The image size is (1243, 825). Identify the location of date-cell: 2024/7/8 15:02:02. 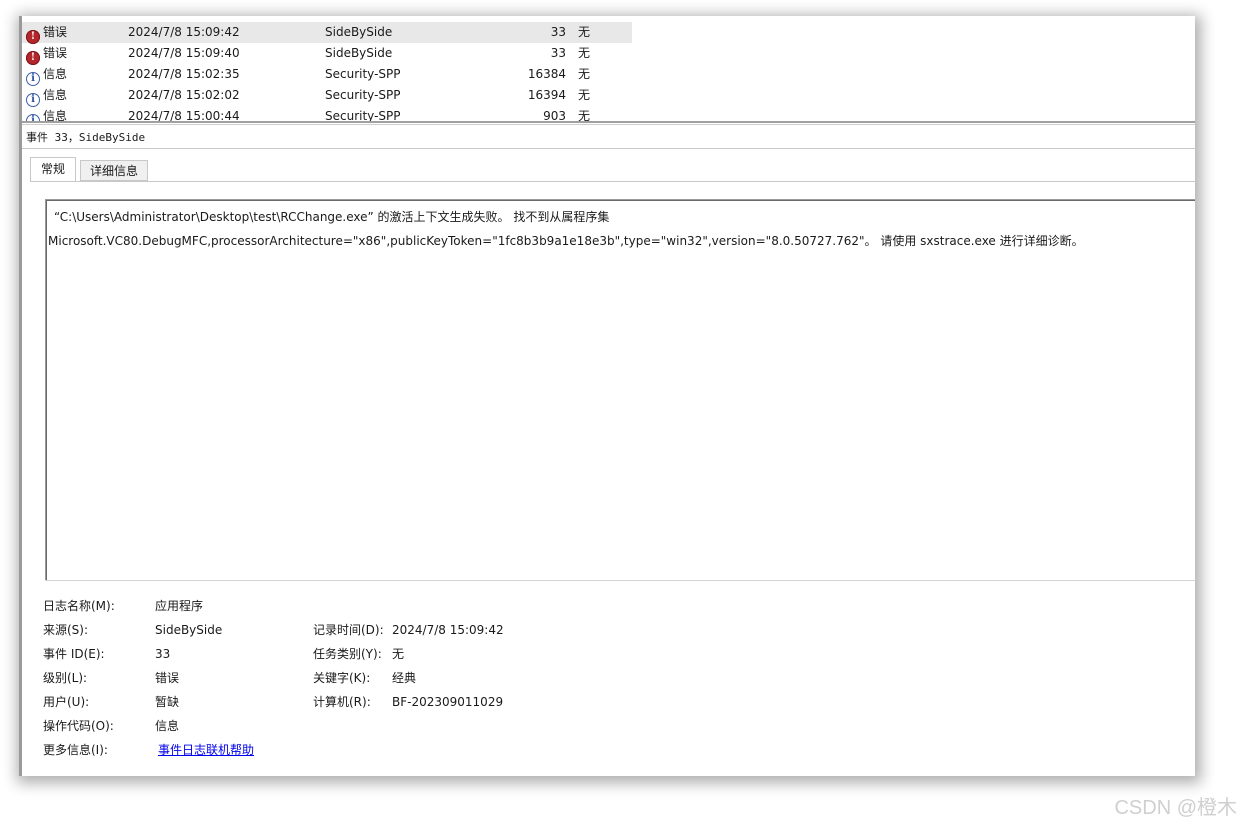
(184, 95).